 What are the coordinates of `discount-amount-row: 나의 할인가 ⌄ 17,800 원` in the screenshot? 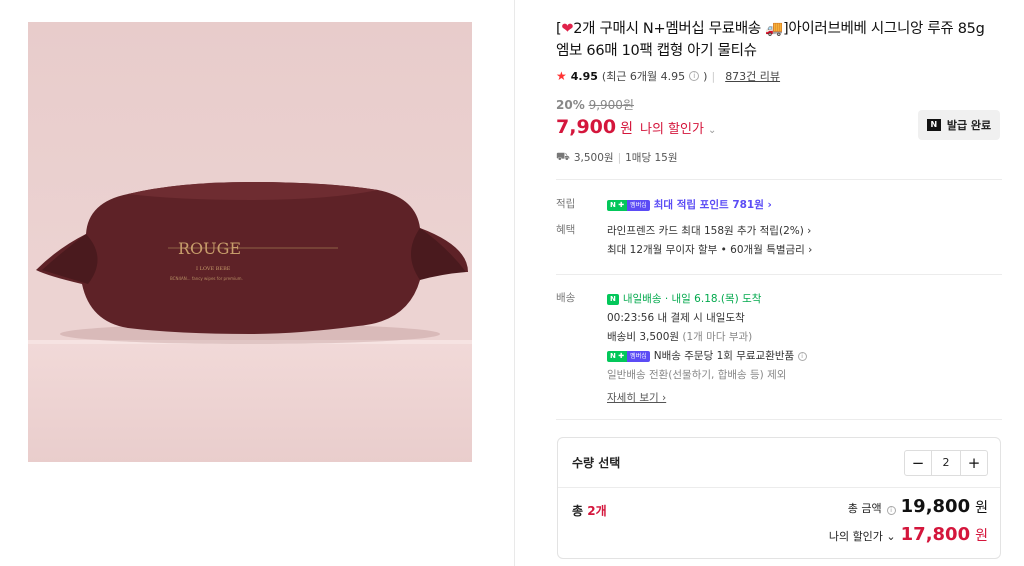 It's located at (908, 534).